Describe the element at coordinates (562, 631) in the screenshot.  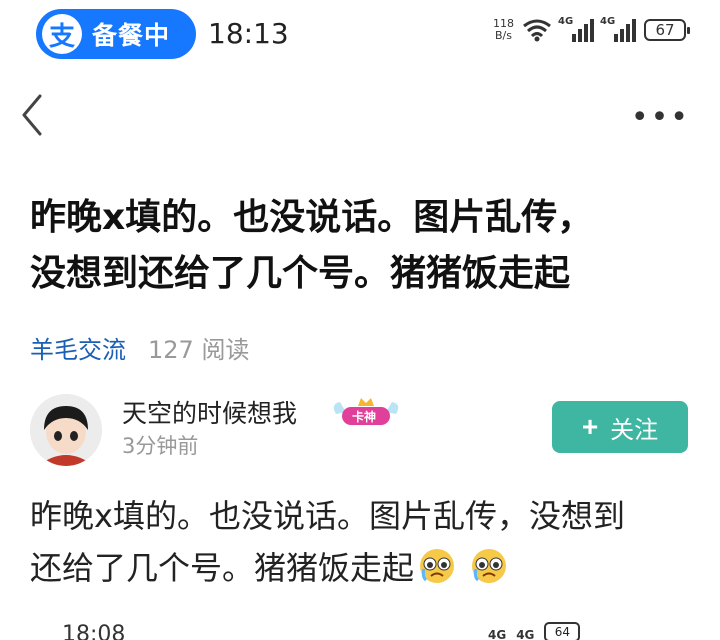
I see `embedded-battery-icon: 64` at that location.